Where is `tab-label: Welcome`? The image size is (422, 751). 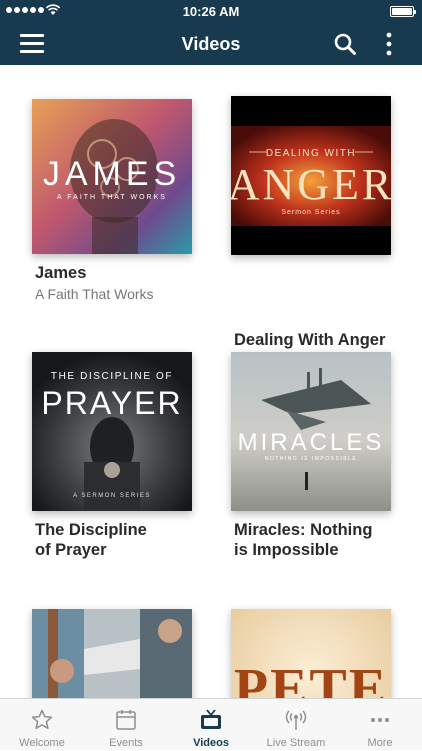
tab-label: Welcome is located at coordinates (42, 743).